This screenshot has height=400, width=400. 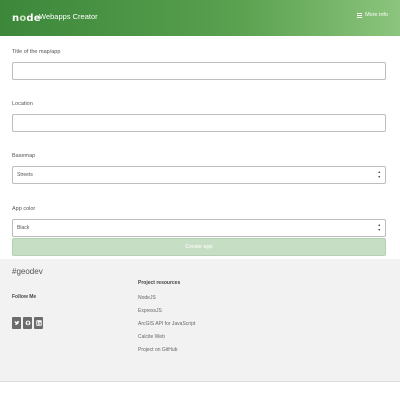 I want to click on basemap-select: Streets ▲ ▼, so click(x=199, y=175).